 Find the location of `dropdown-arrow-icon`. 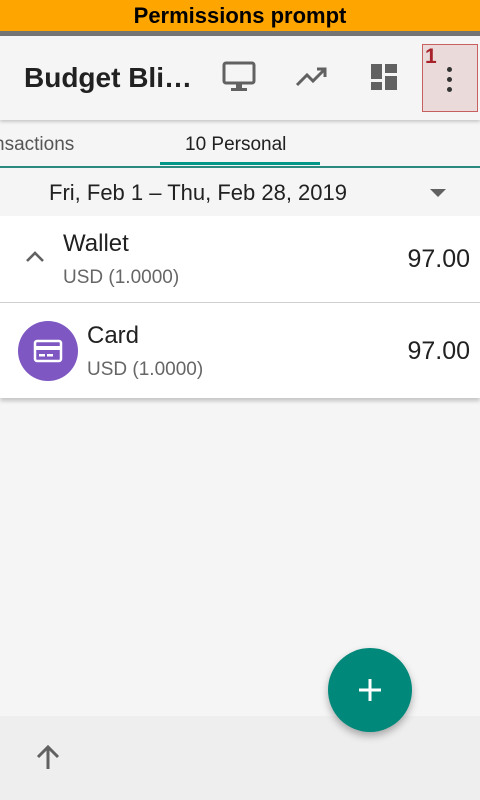

dropdown-arrow-icon is located at coordinates (438, 193).